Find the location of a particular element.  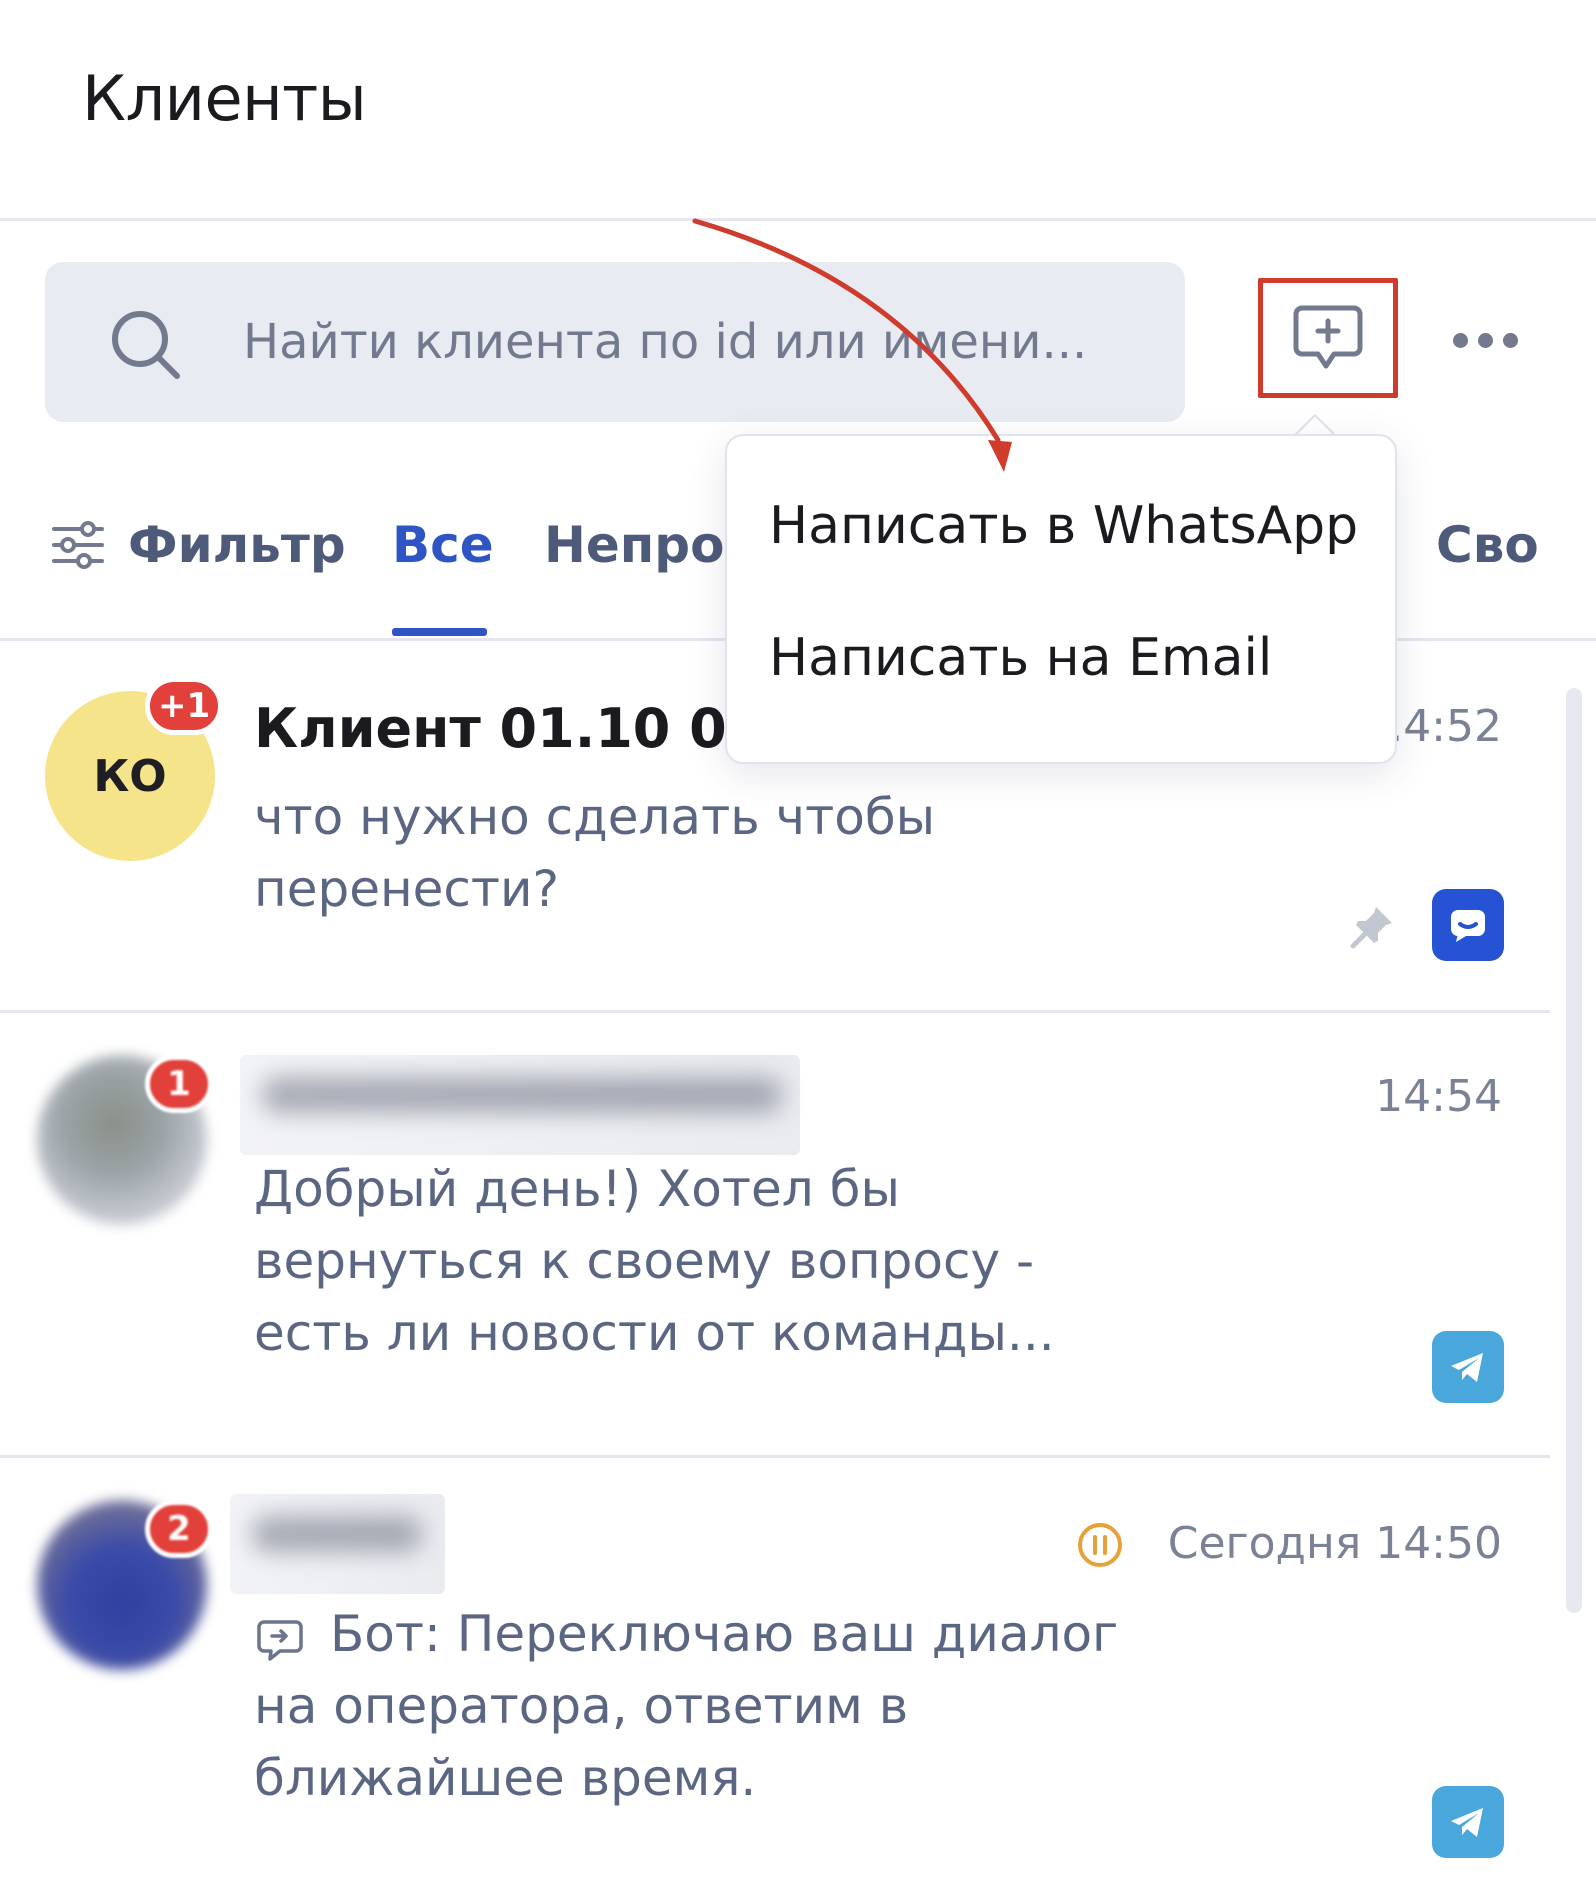

client-name: Клиент 01.10 00 is located at coordinates (509, 728).